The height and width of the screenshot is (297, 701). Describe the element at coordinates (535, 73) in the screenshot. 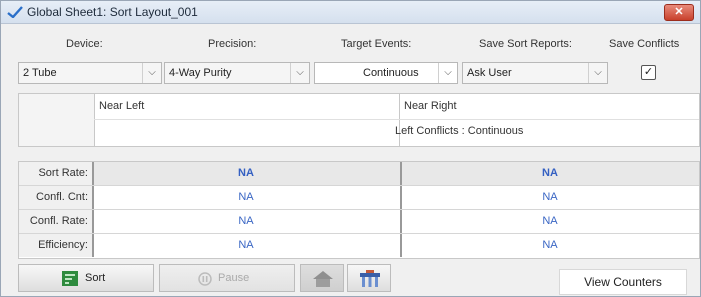

I see `save-sort-reports-select: Ask User ⌵` at that location.